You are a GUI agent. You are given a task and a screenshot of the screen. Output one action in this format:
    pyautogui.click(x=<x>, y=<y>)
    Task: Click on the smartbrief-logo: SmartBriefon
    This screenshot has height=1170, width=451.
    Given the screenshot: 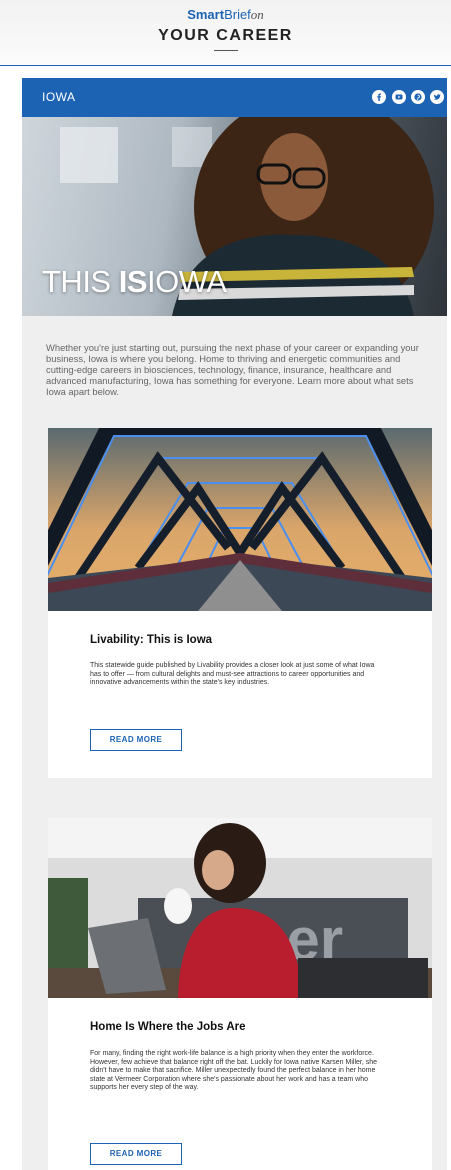 What is the action you would take?
    pyautogui.click(x=225, y=15)
    